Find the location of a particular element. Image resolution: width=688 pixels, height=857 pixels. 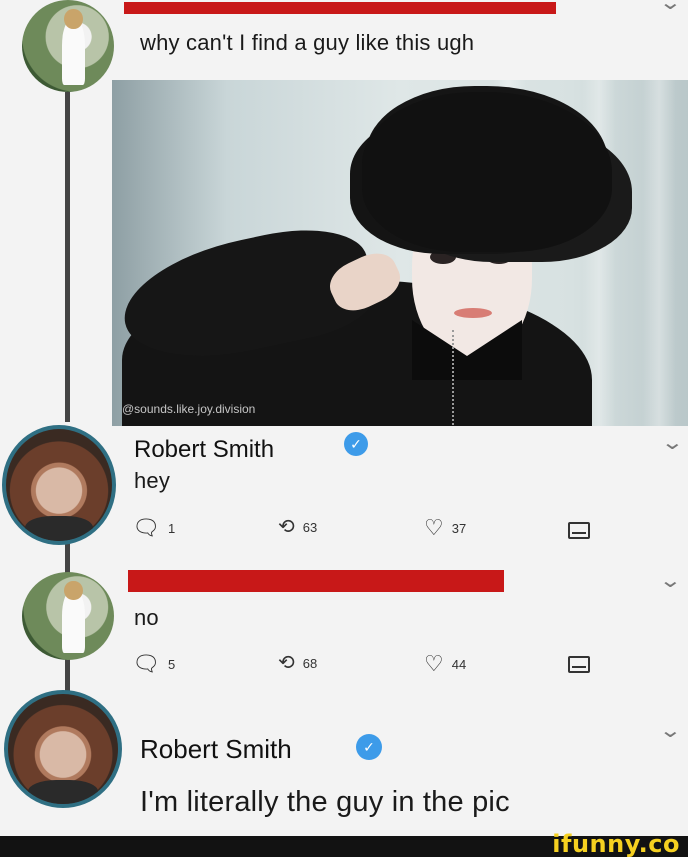

retweet-button: ⟲ 68 is located at coordinates (297, 663).